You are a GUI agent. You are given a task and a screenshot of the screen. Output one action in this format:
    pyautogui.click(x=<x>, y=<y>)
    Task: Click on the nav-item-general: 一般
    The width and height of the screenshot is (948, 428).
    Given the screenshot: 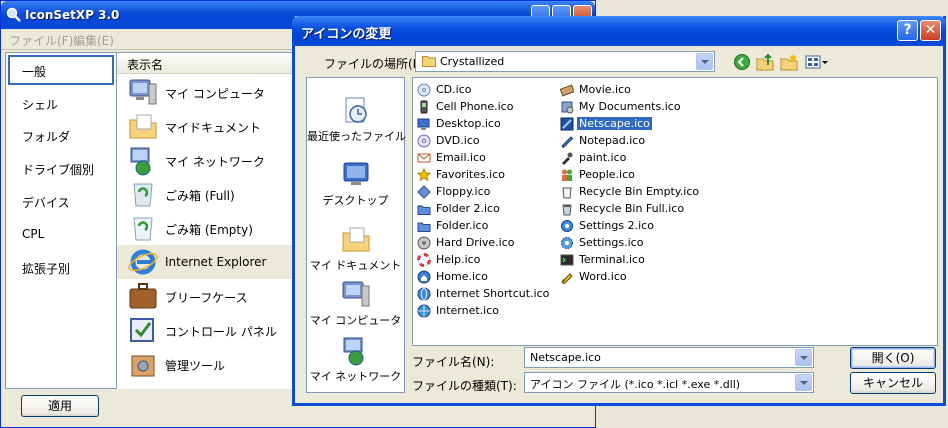 What is the action you would take?
    pyautogui.click(x=61, y=70)
    